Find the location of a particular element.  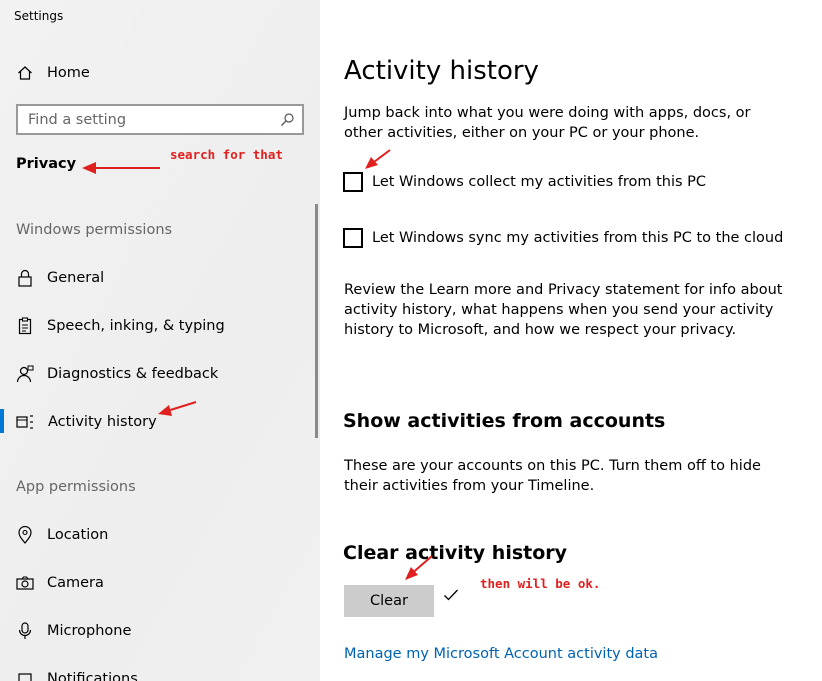

notifications-icon is located at coordinates (25, 675).